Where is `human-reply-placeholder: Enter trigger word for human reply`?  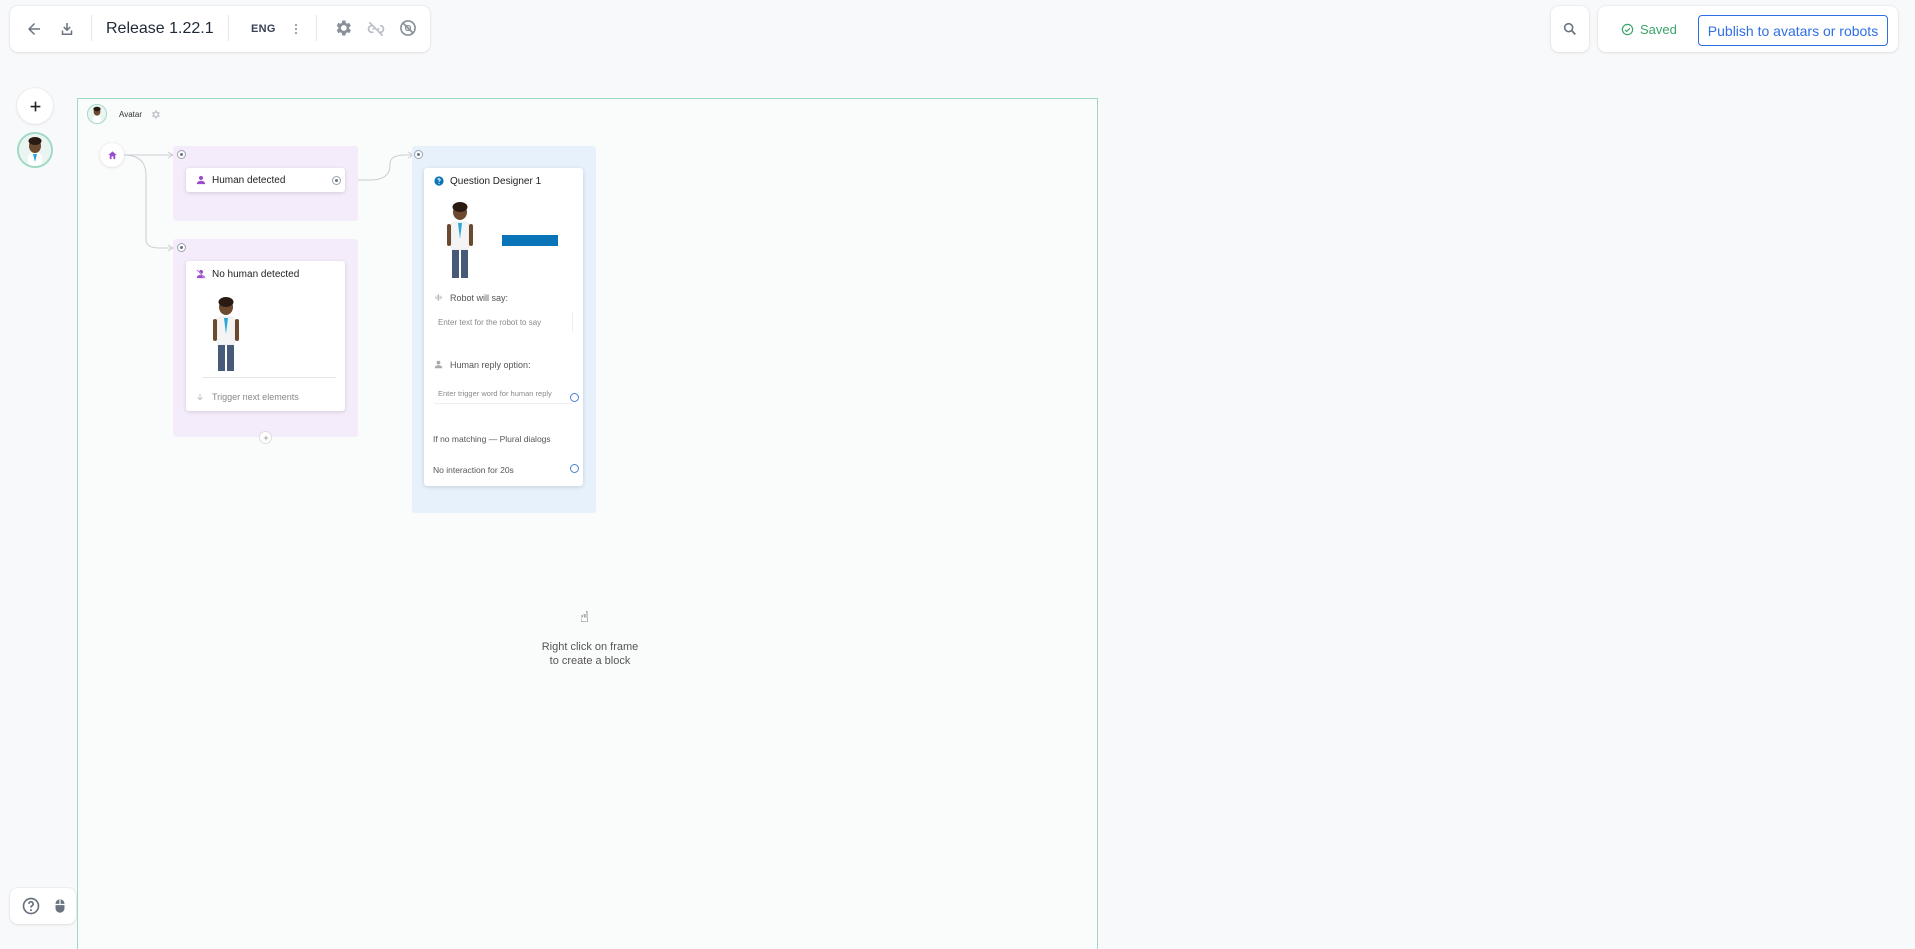 human-reply-placeholder: Enter trigger word for human reply is located at coordinates (495, 393).